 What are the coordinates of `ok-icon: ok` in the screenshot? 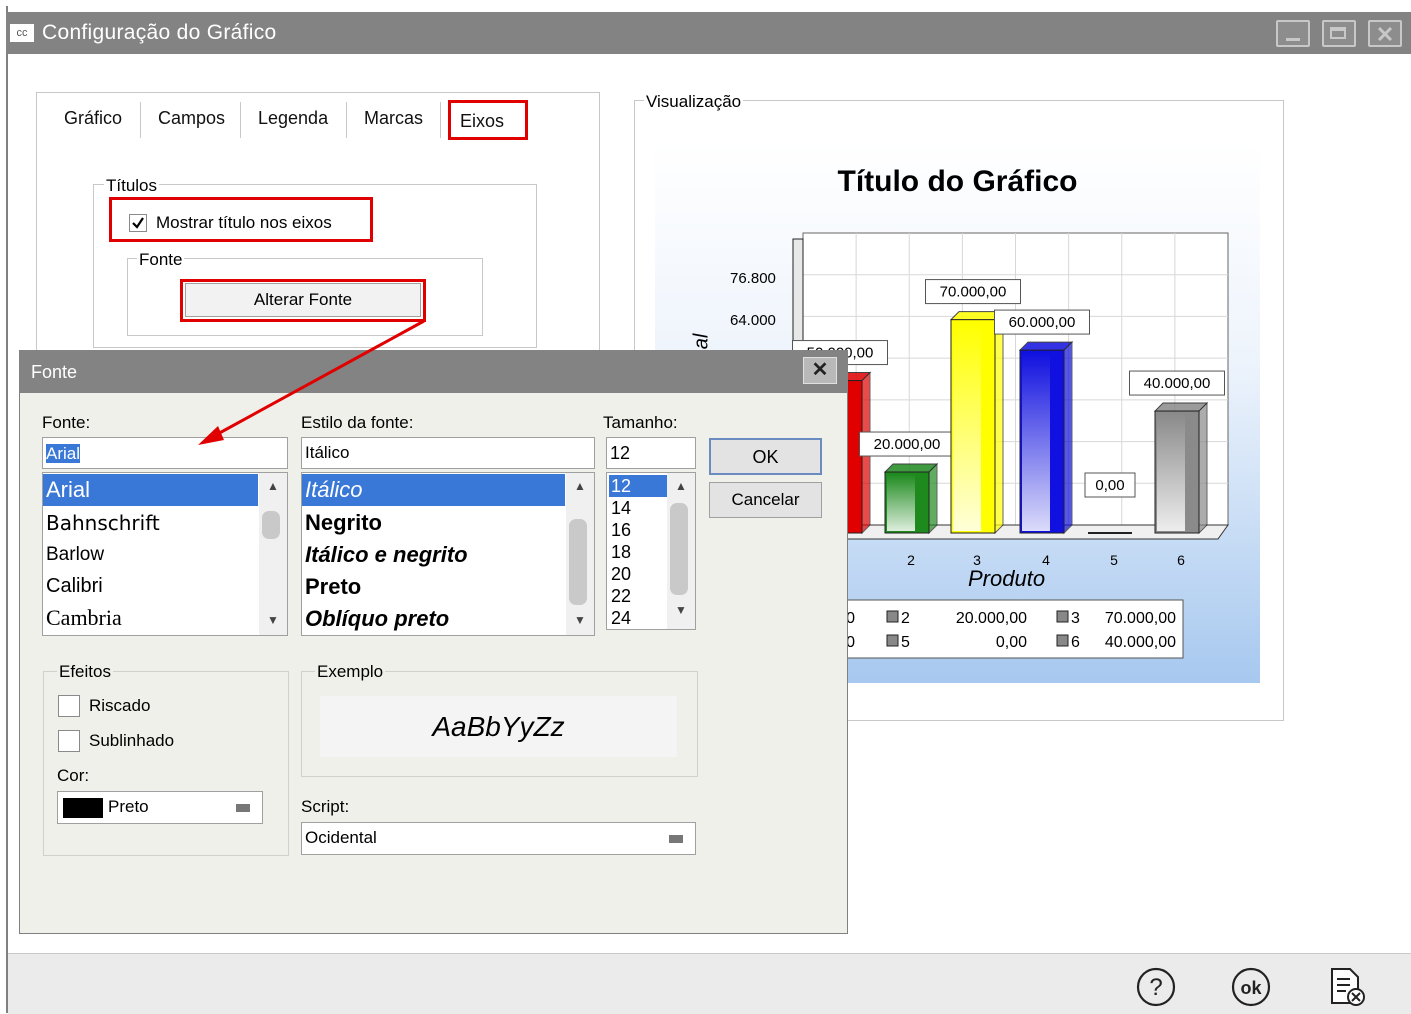 It's located at (1251, 987).